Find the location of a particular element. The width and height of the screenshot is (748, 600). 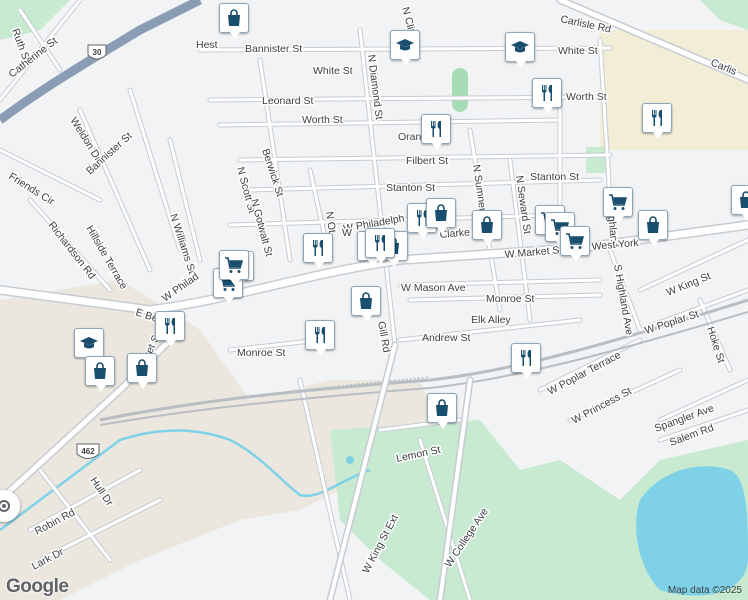

pond is located at coordinates (350, 460).